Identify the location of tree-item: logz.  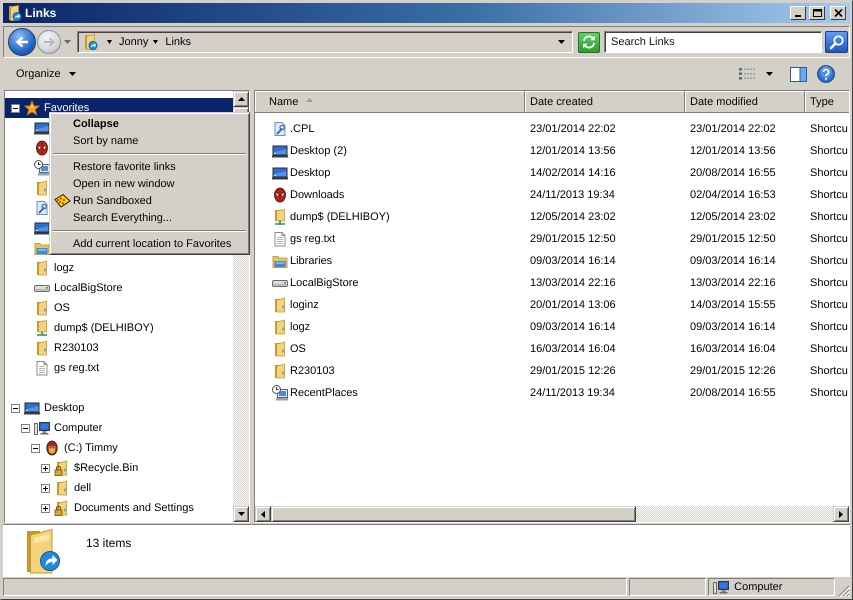
(41, 268).